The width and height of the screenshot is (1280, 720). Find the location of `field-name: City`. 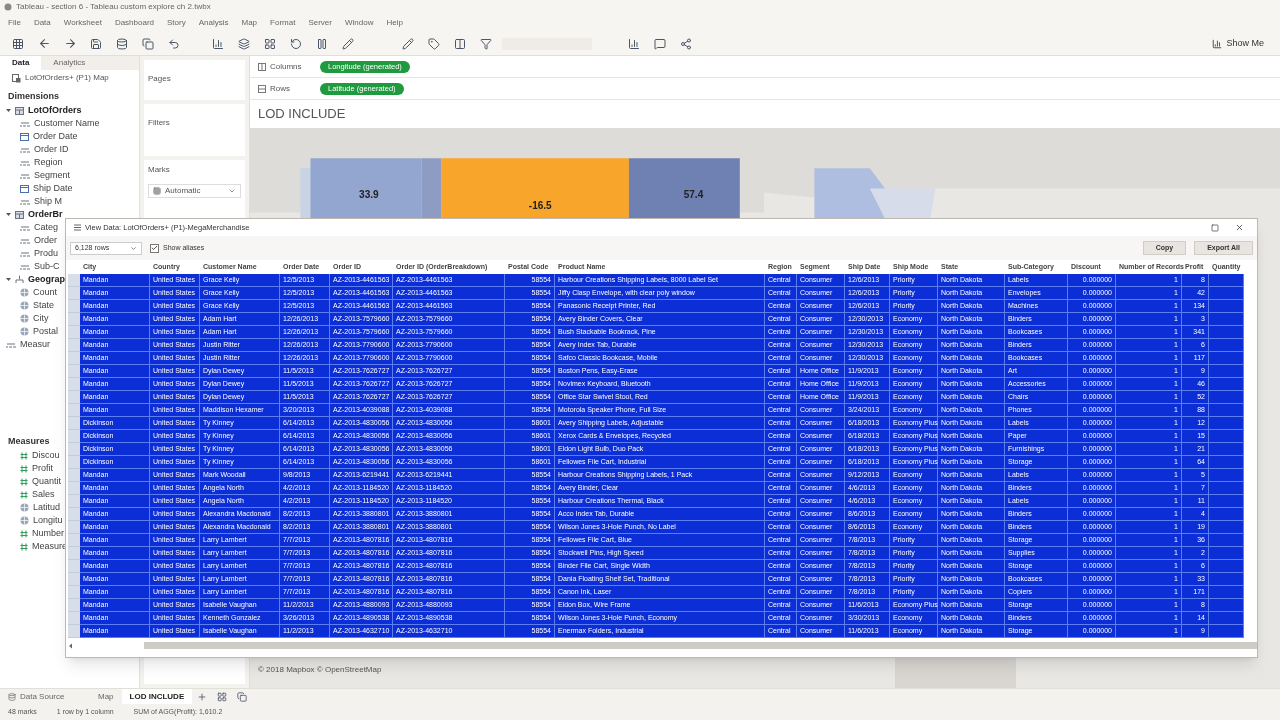

field-name: City is located at coordinates (41, 318).